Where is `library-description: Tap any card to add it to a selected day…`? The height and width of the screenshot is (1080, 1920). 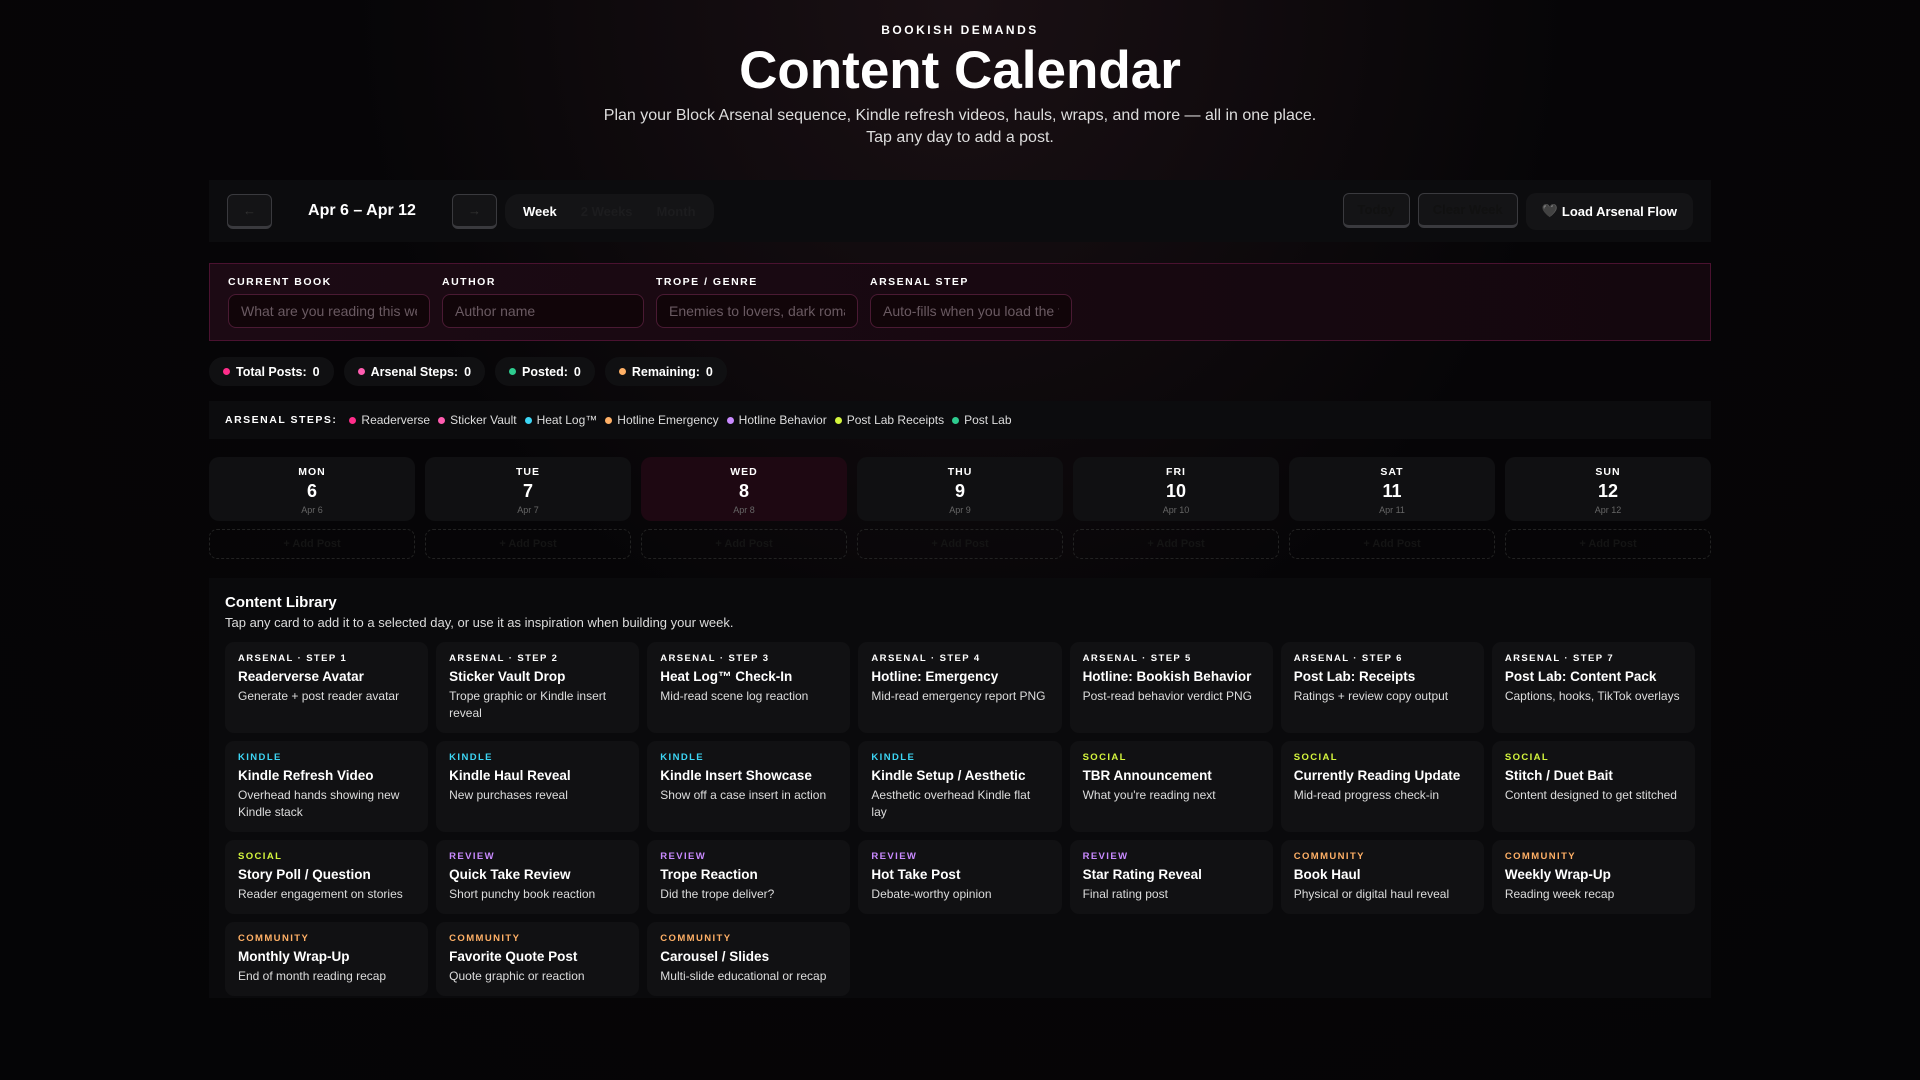 library-description: Tap any card to add it to a selected day… is located at coordinates (479, 622).